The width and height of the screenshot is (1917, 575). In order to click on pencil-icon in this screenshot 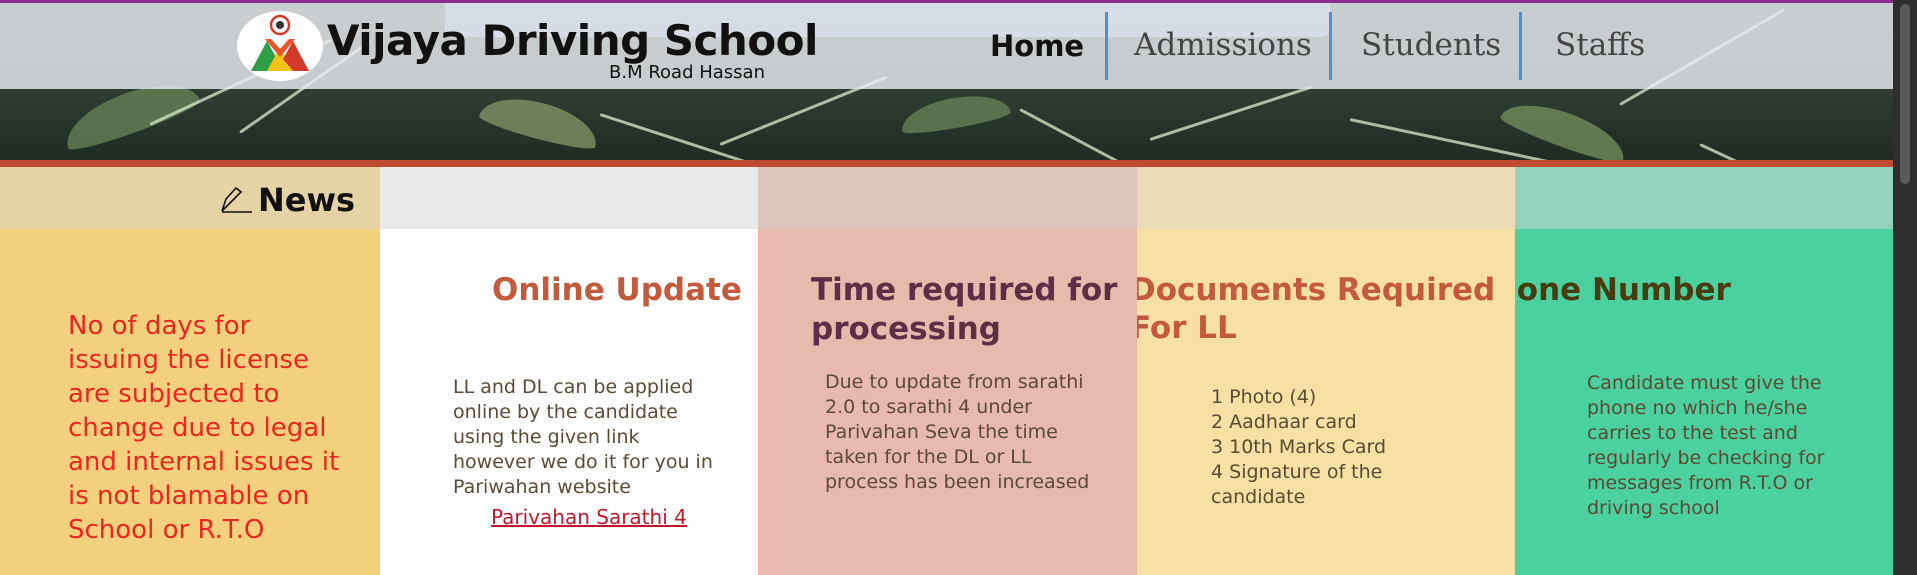, I will do `click(236, 199)`.